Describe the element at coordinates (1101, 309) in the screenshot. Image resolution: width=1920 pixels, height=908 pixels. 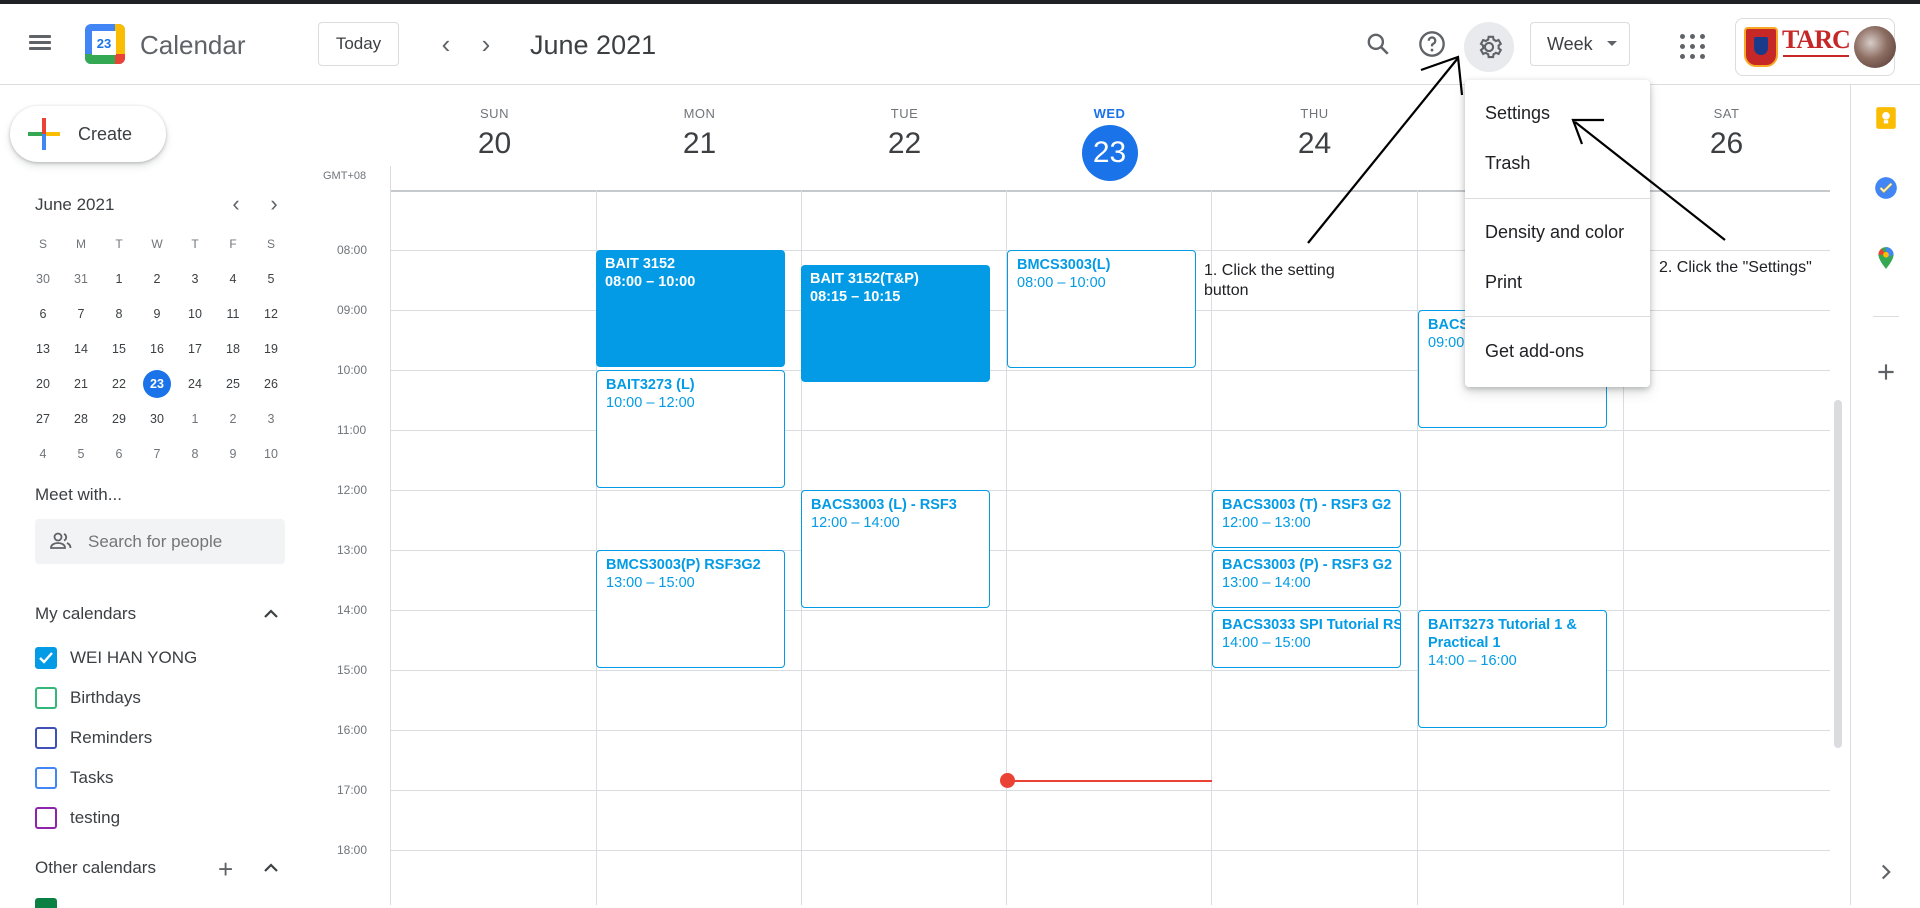
I see `calendar-event: BMCS3003(L) 08:00 – 10:00` at that location.